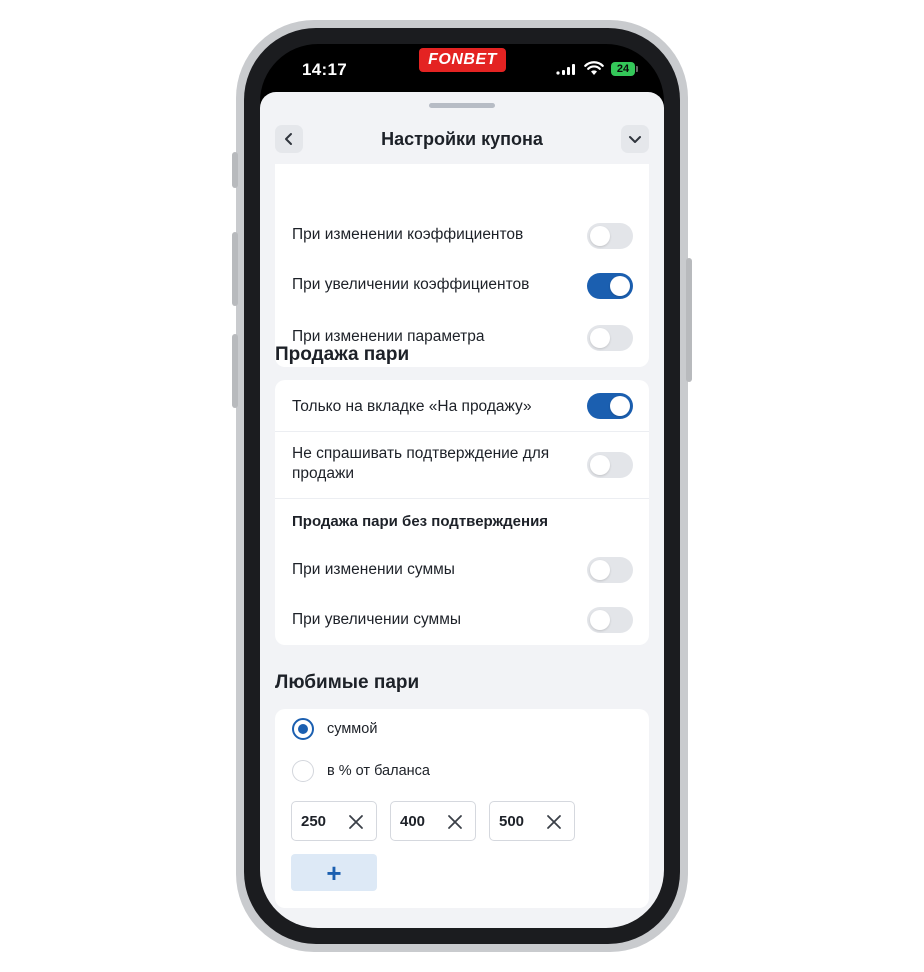 This screenshot has height=972, width=924. I want to click on amount-chip: 400, so click(433, 821).